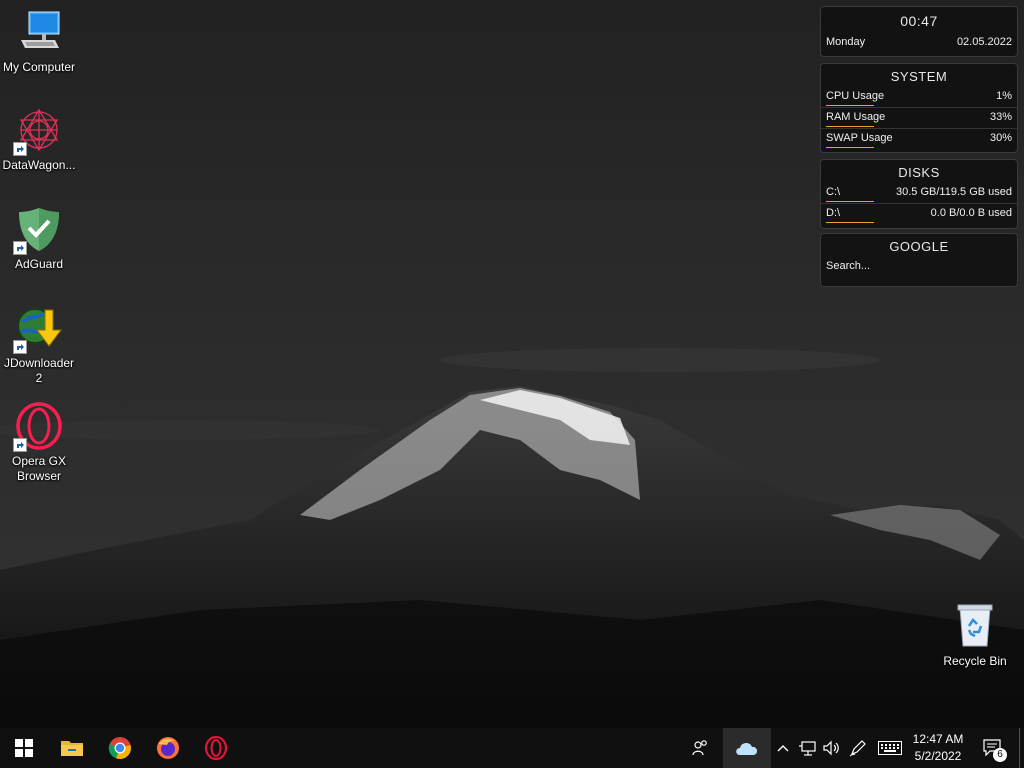 The height and width of the screenshot is (768, 1024). What do you see at coordinates (38, 230) in the screenshot?
I see `adguard-shield-icon` at bounding box center [38, 230].